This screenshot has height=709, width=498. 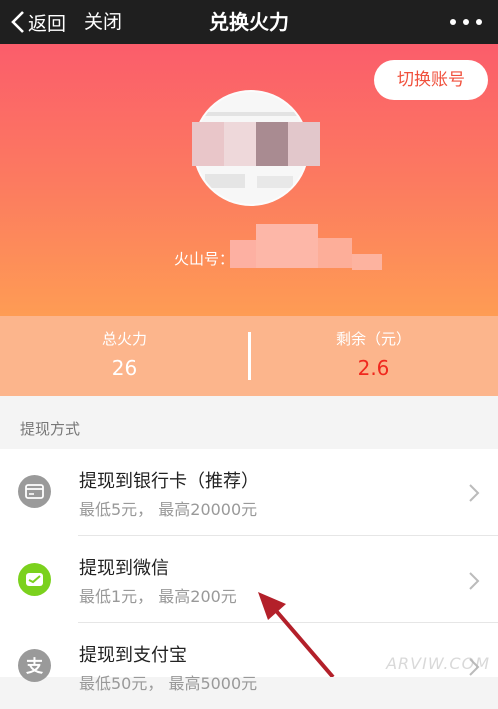 I want to click on watermark: ARVIW.COM, so click(x=438, y=663).